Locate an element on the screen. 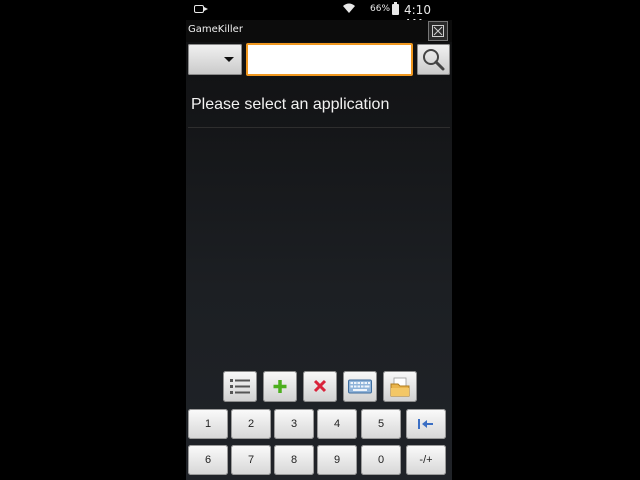 The image size is (640, 480). divider is located at coordinates (319, 127).